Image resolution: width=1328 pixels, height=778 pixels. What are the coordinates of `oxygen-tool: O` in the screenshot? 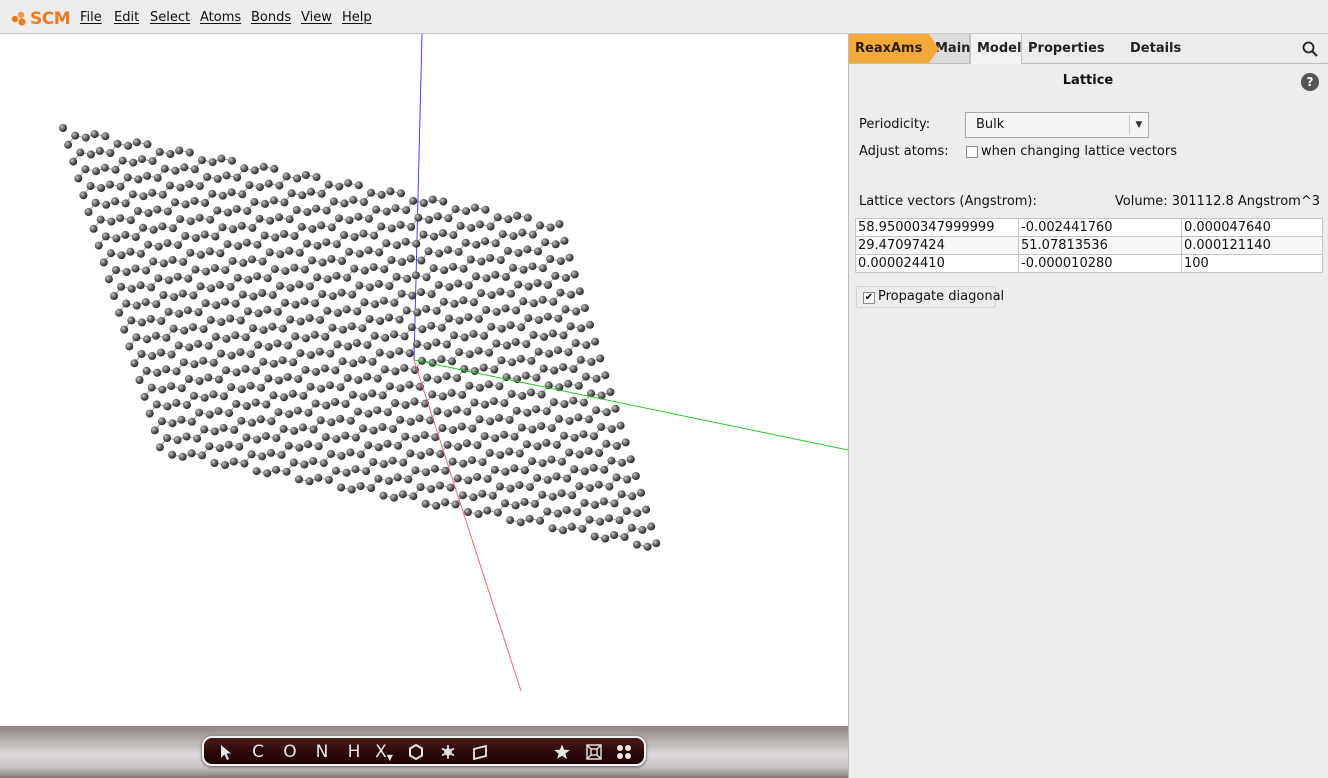 It's located at (290, 752).